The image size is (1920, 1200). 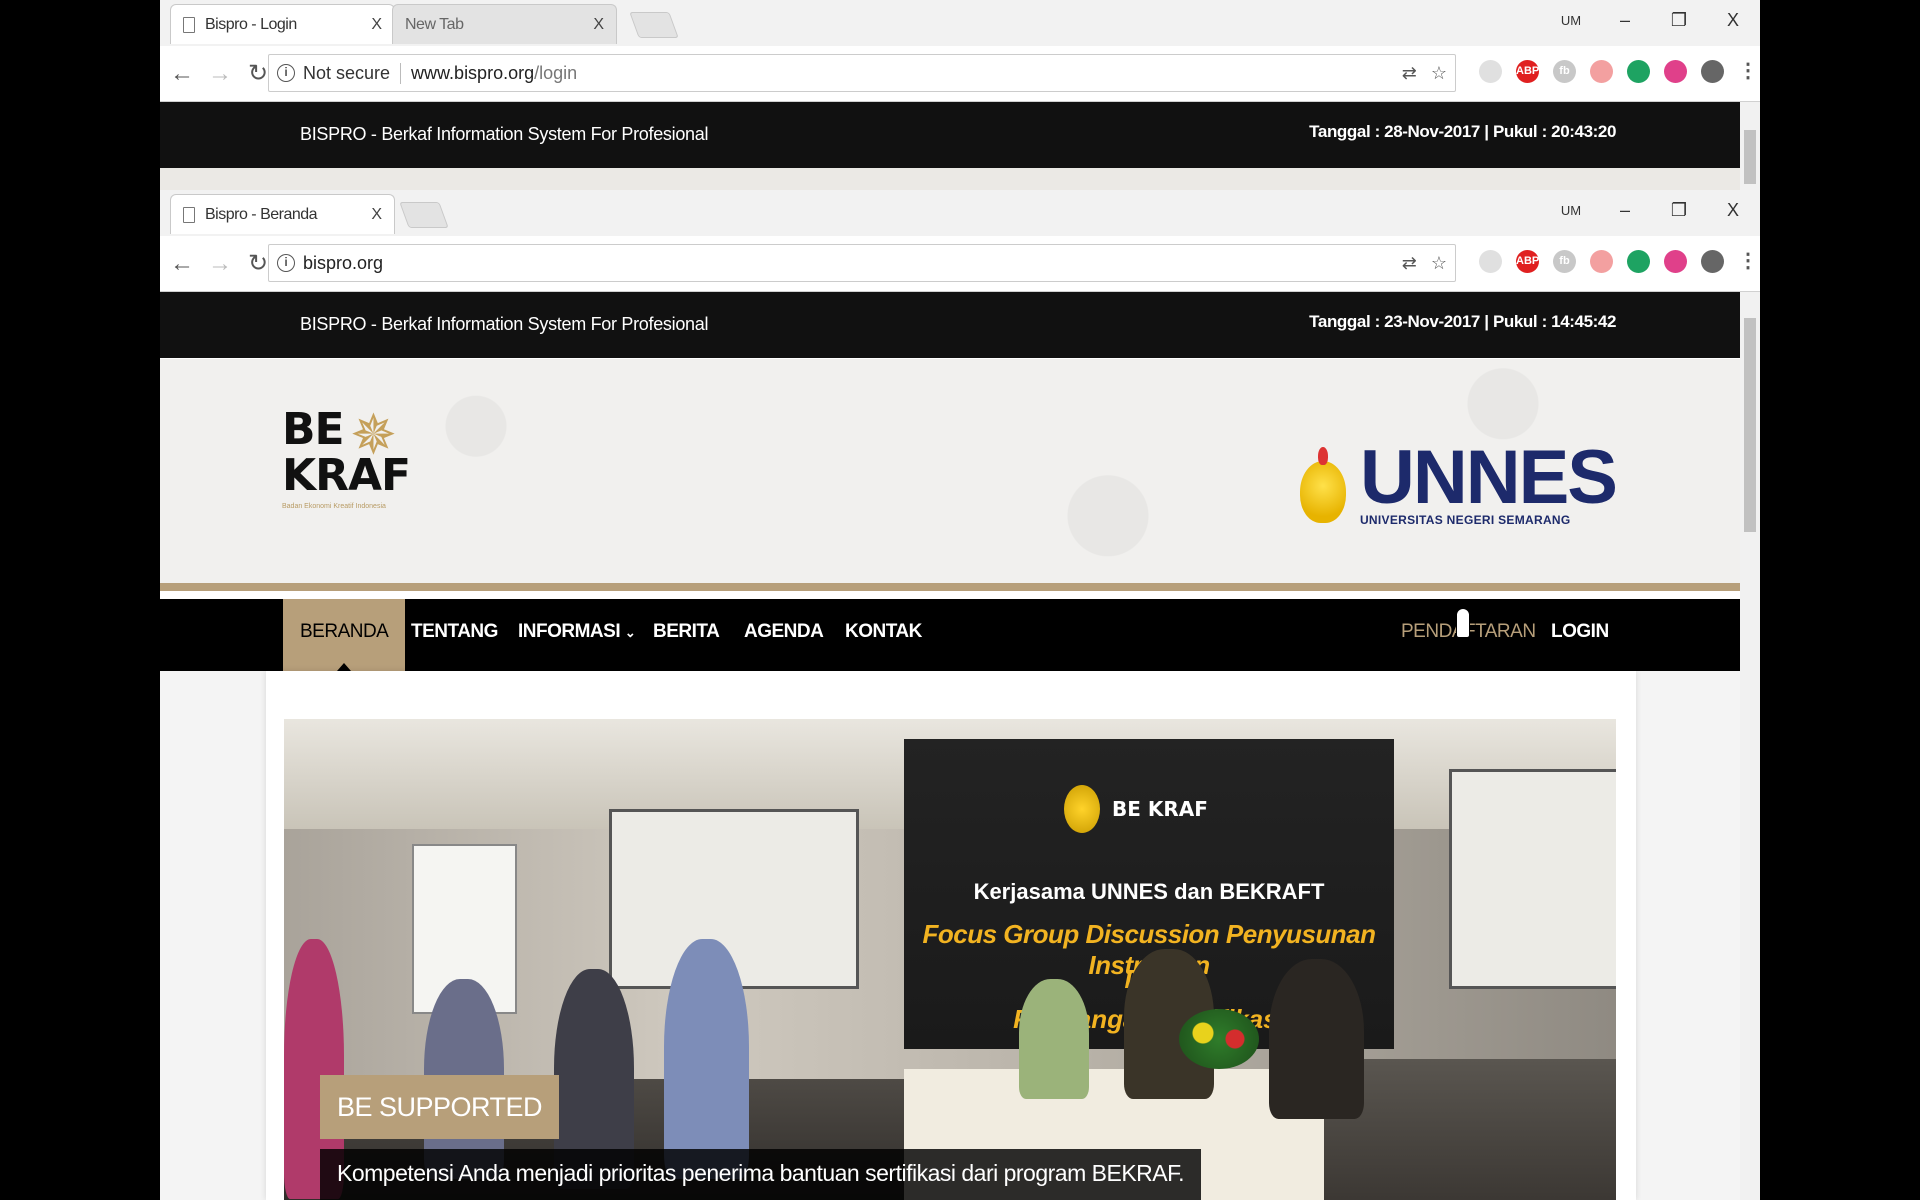 I want to click on tab-title: Bispro - Beranda, so click(x=261, y=214).